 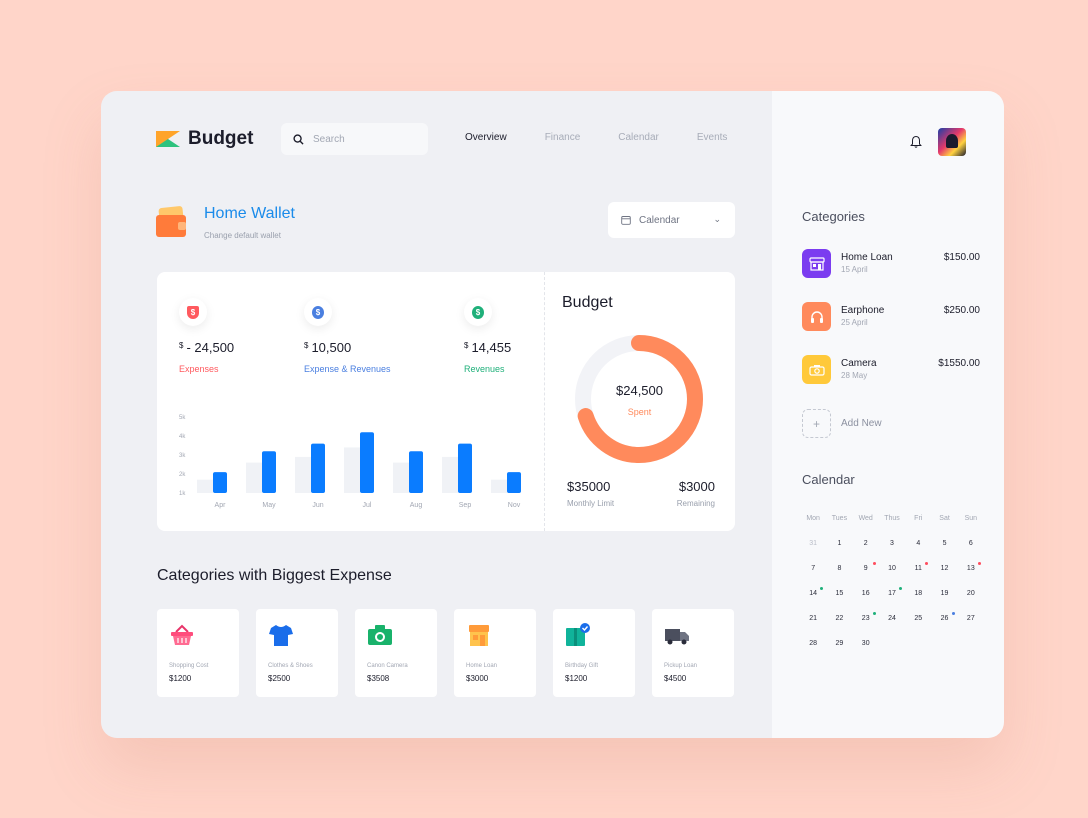 What do you see at coordinates (318, 312) in the screenshot?
I see `pin-dollar-icon: $` at bounding box center [318, 312].